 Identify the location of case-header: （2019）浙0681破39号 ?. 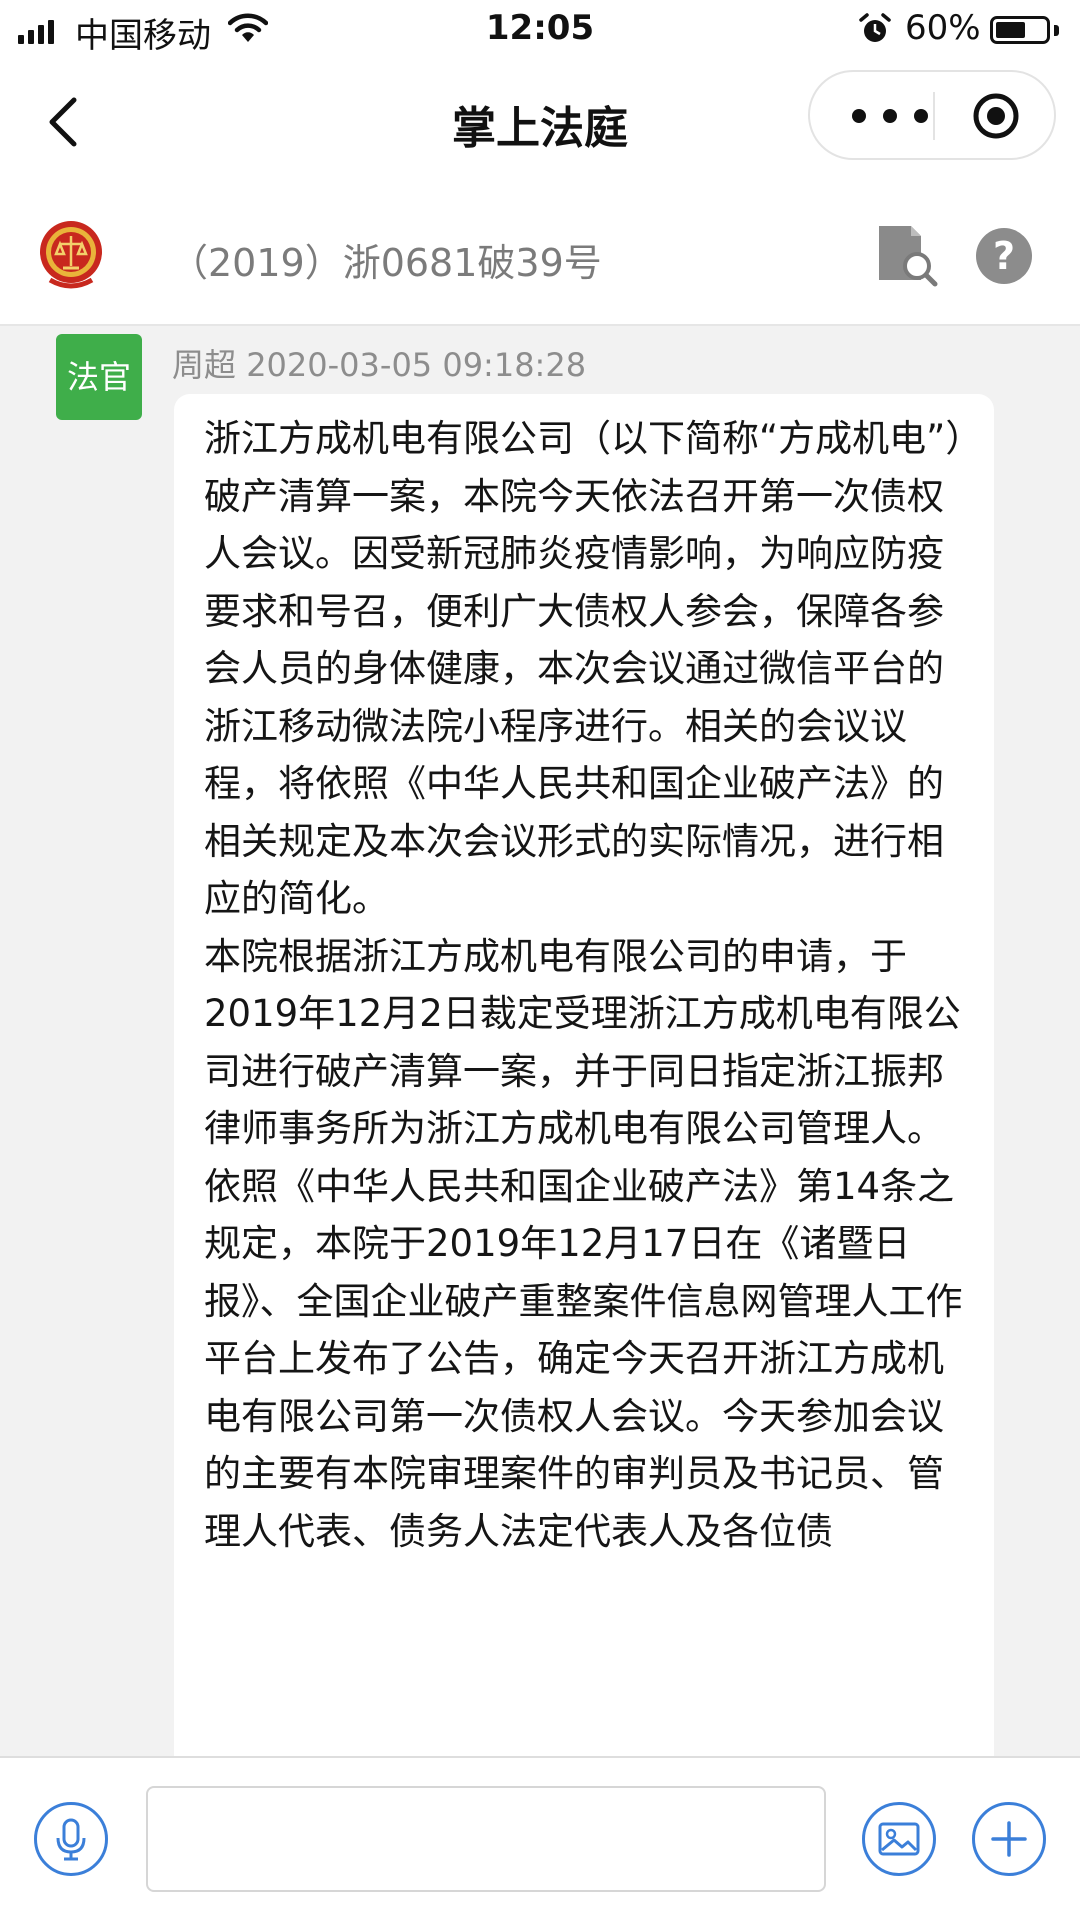
(540, 263).